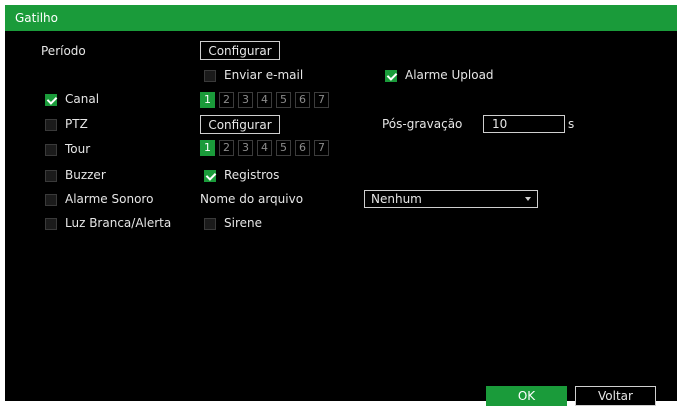 The width and height of the screenshot is (682, 406). What do you see at coordinates (207, 100) in the screenshot?
I see `canal-channel-1: 1` at bounding box center [207, 100].